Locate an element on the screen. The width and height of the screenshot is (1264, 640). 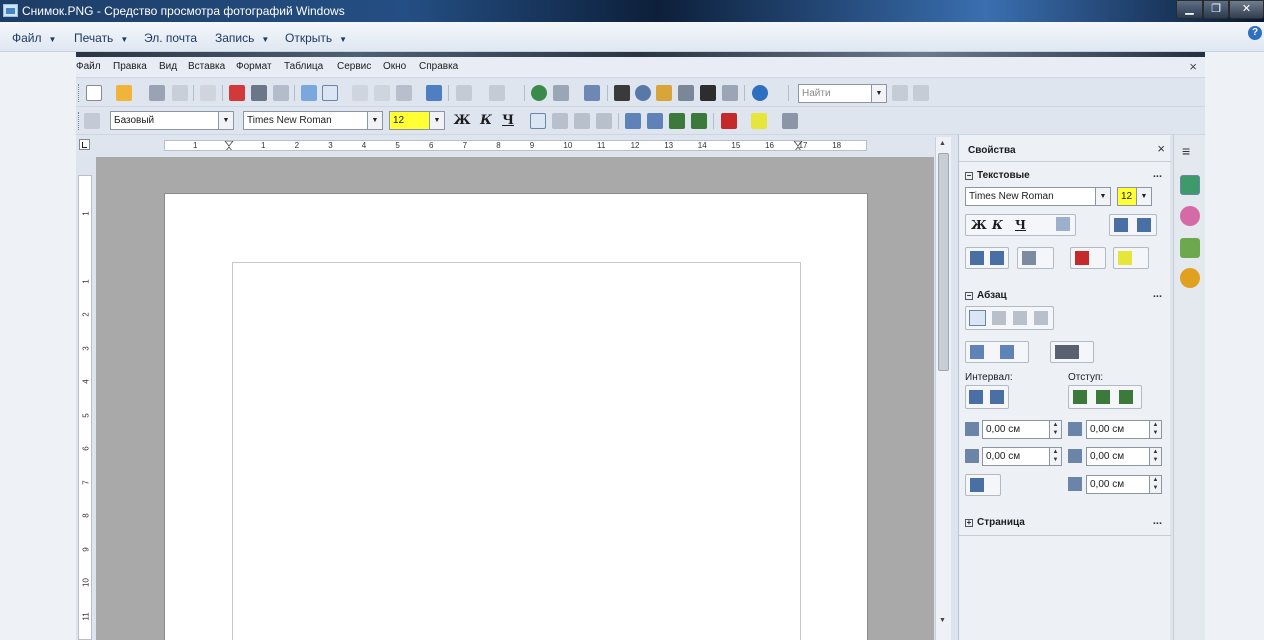
edit-mode-icon is located at coordinates (208, 93).